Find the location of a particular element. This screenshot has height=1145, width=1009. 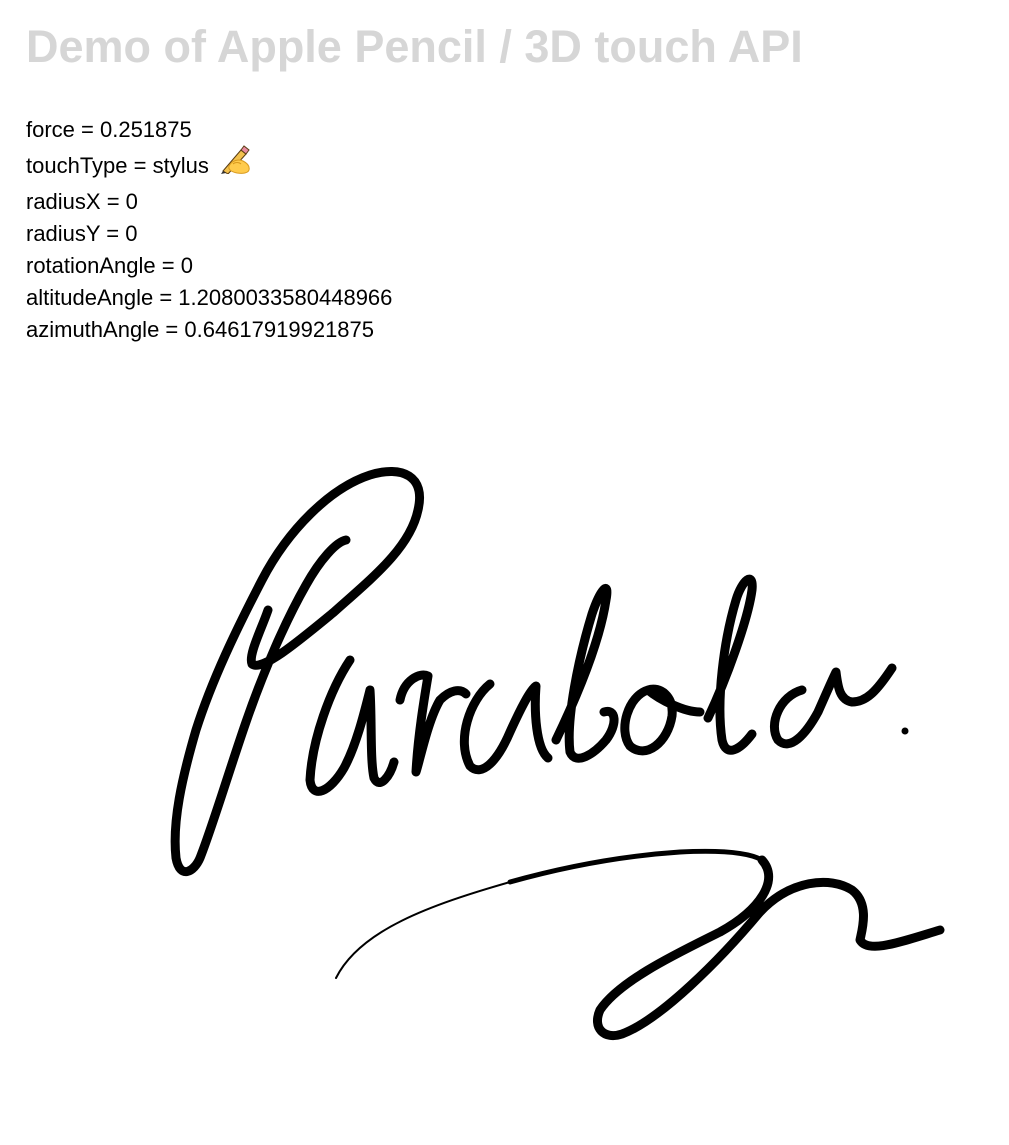

ink-stroke-a3 is located at coordinates (833, 706).